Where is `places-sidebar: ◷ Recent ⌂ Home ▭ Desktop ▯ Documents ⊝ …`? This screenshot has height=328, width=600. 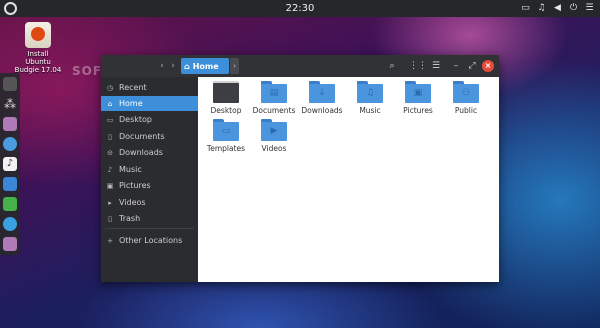 places-sidebar: ◷ Recent ⌂ Home ▭ Desktop ▯ Documents ⊝ … is located at coordinates (149, 179).